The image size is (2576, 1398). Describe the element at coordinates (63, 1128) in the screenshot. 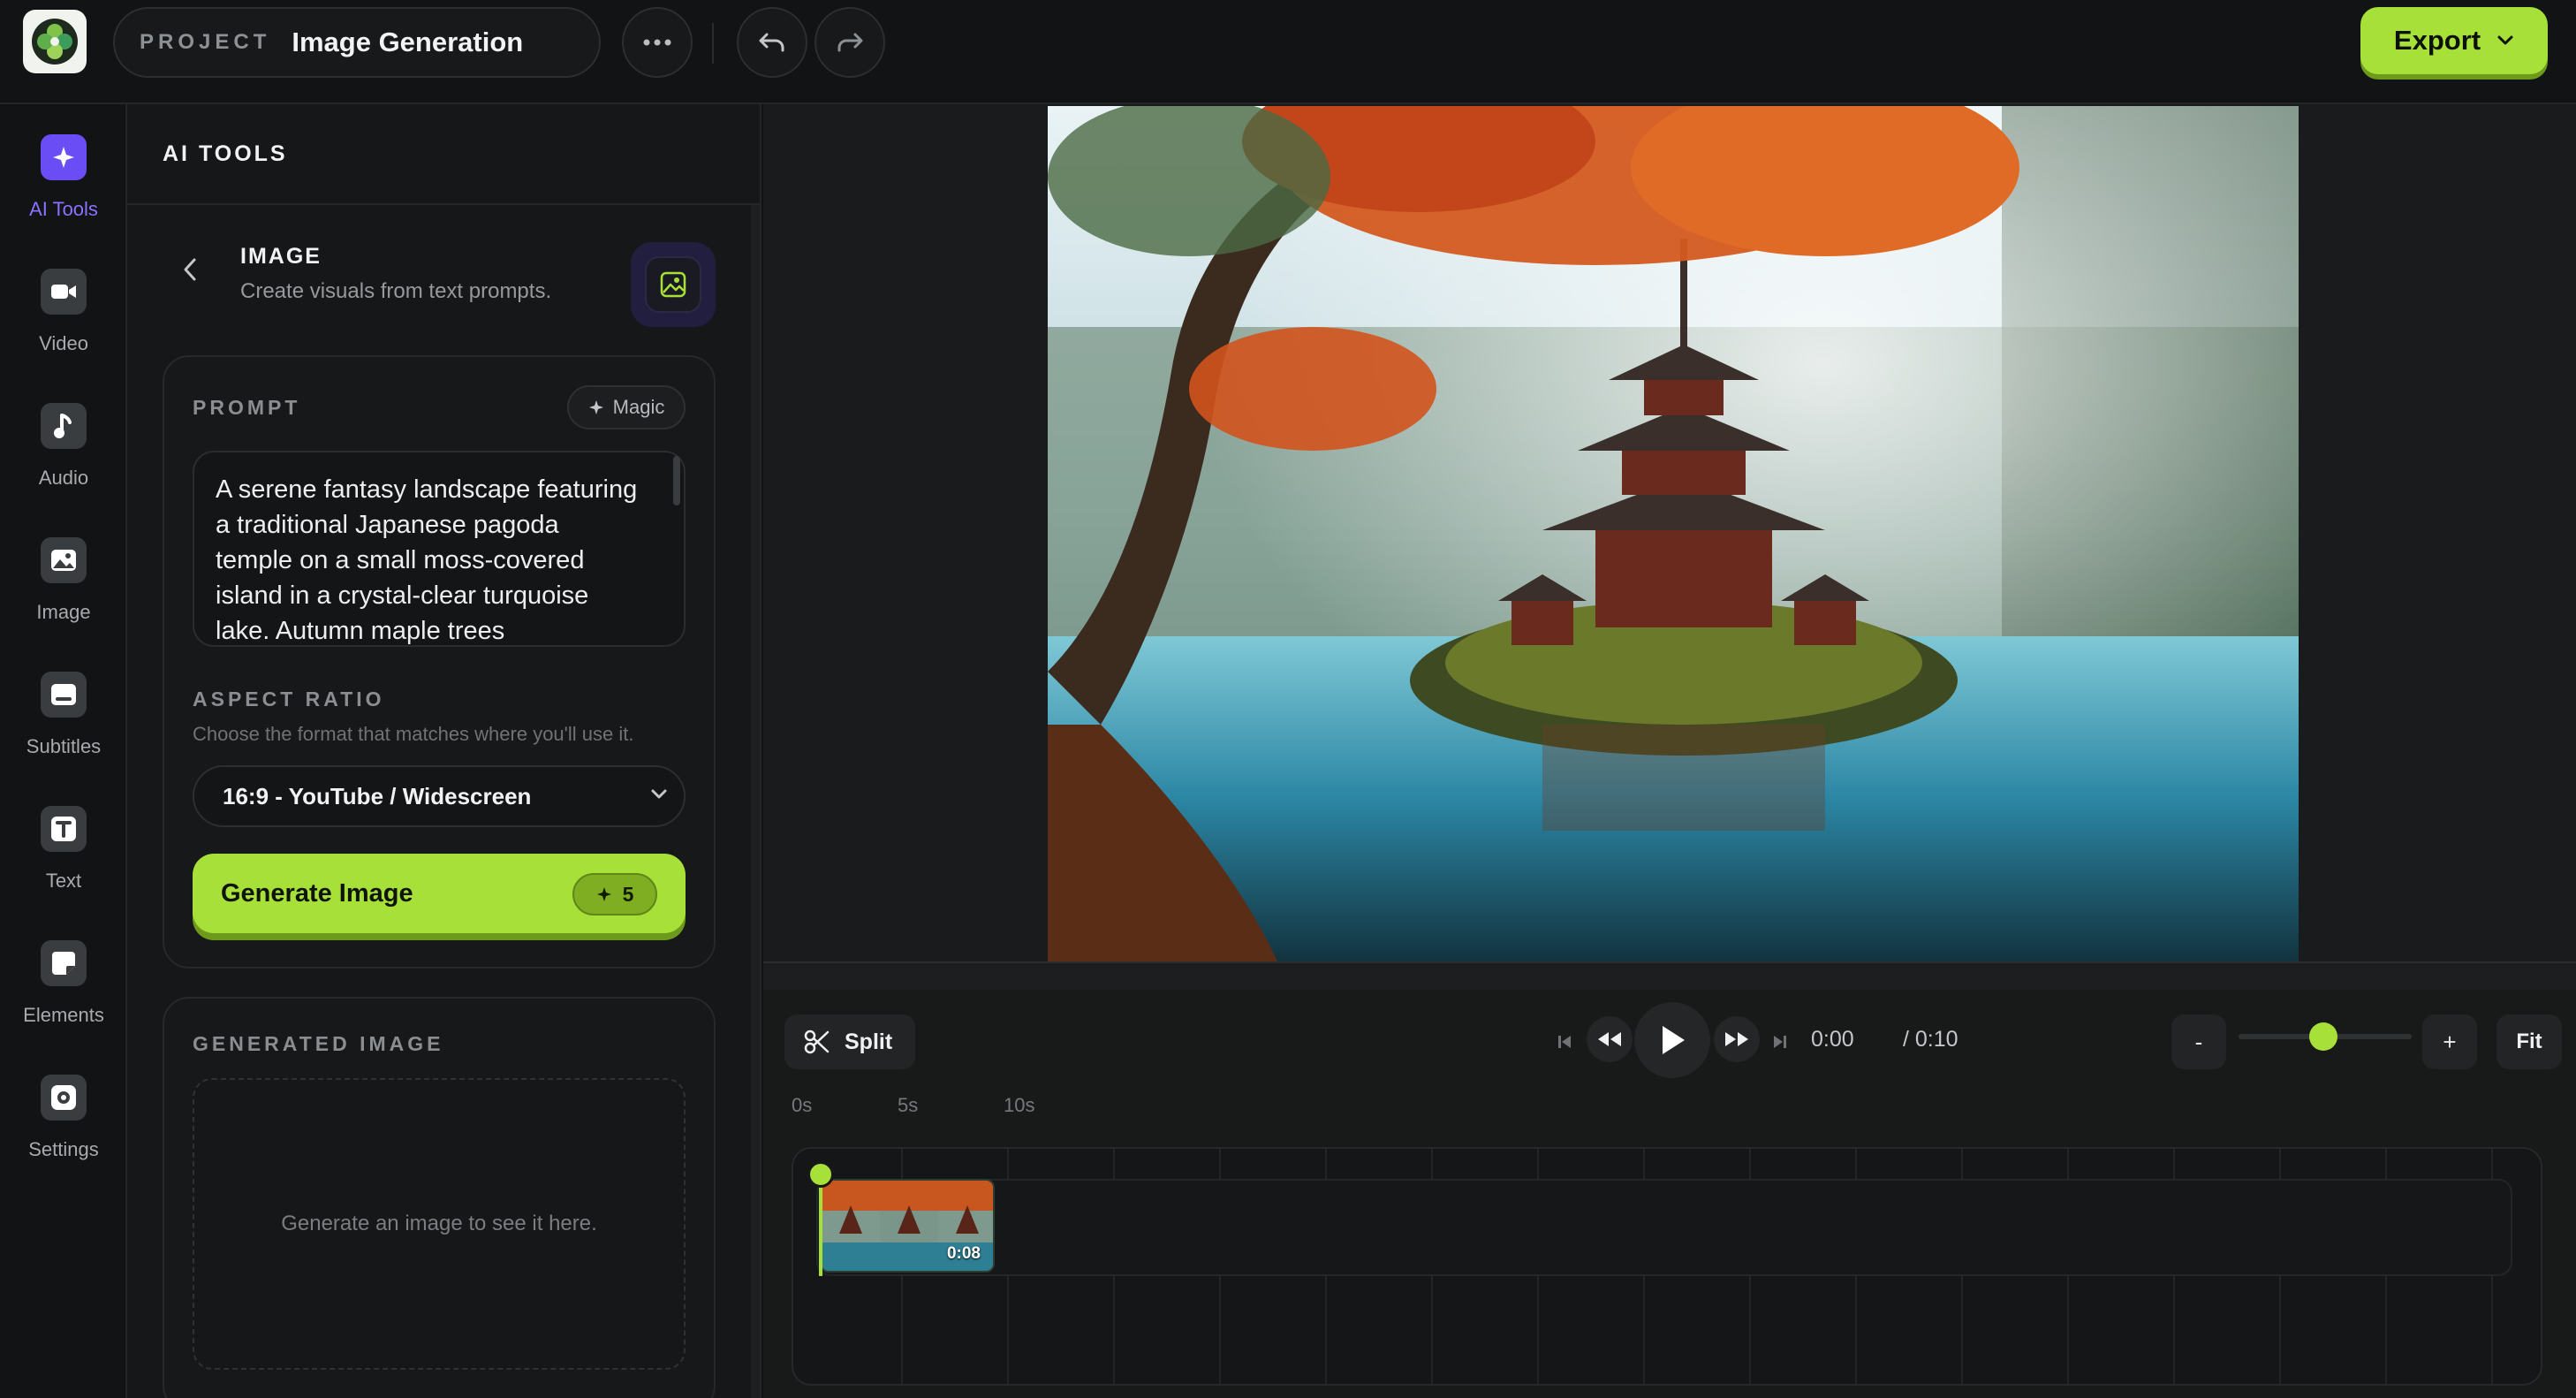

I see `nav-item-settings: Settings` at that location.